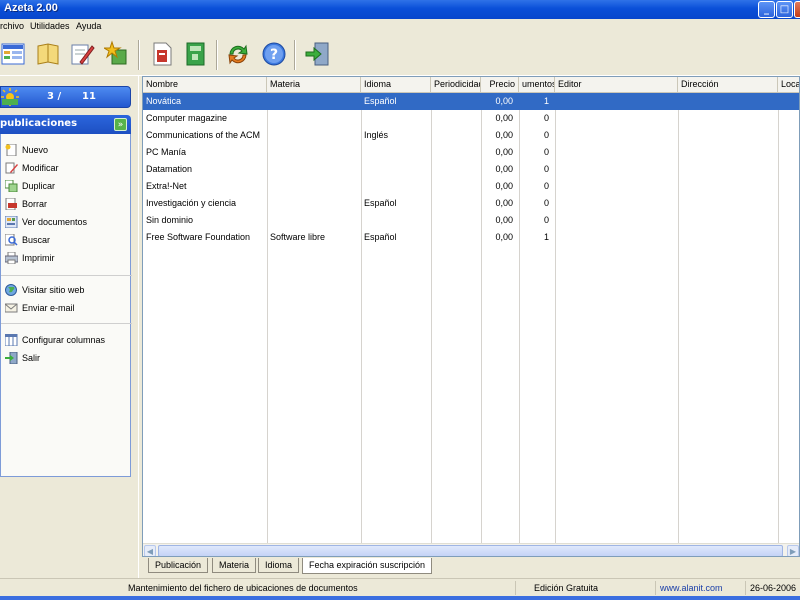 Image resolution: width=800 pixels, height=600 pixels. What do you see at coordinates (117, 54) in the screenshot?
I see `sparkle-star-icon` at bounding box center [117, 54].